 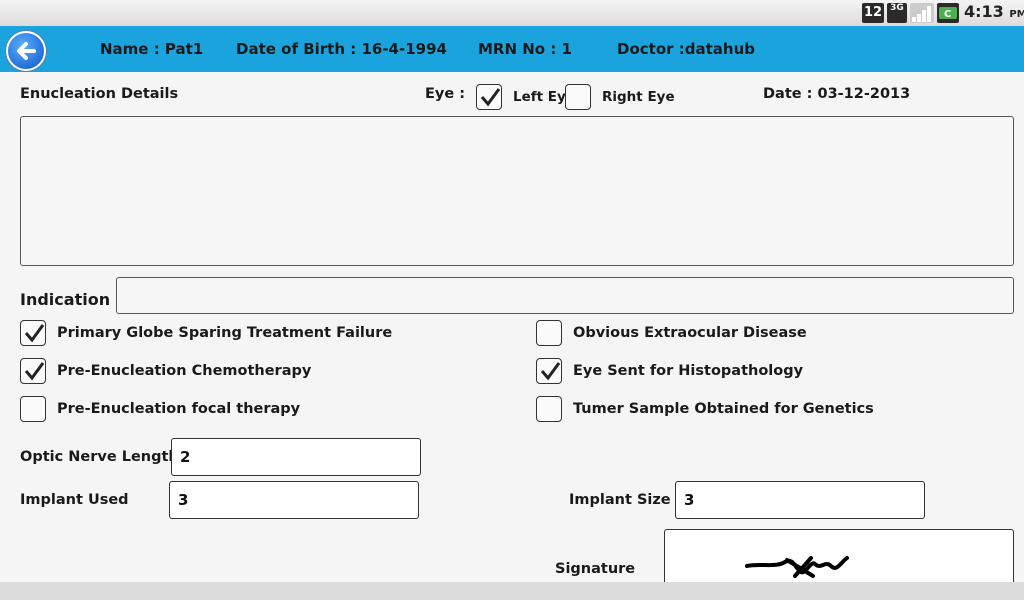 I want to click on primary-globe-sparing-label: Primary Globe Sparing Treatment Failure, so click(x=225, y=333).